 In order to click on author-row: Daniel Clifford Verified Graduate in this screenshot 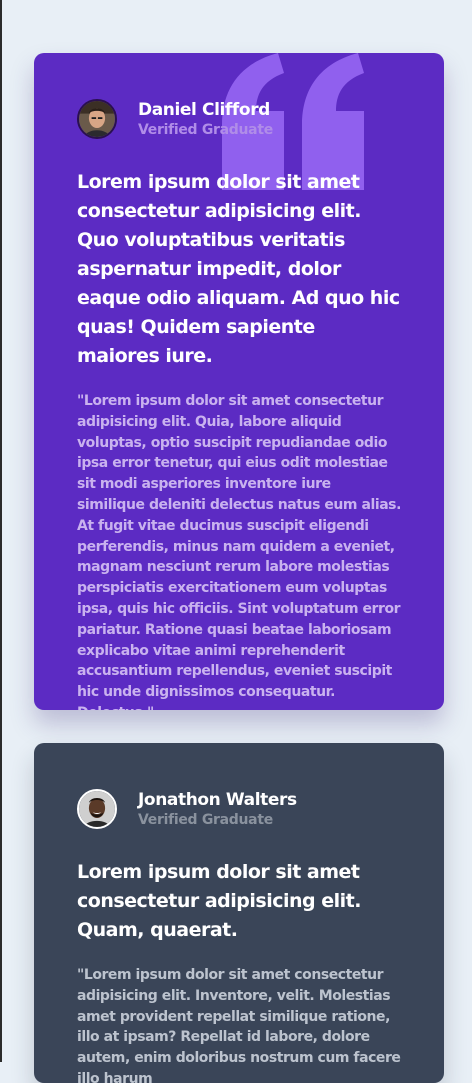, I will do `click(239, 119)`.